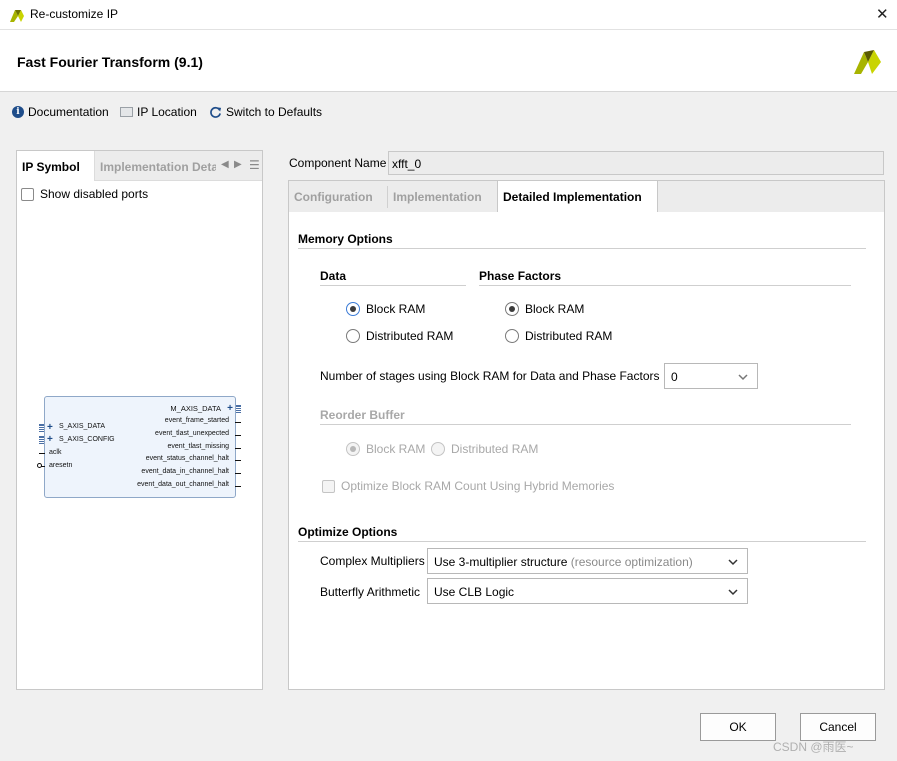  Describe the element at coordinates (87, 439) in the screenshot. I see `port-s-axis-config: S_AXIS_CONFIG` at that location.